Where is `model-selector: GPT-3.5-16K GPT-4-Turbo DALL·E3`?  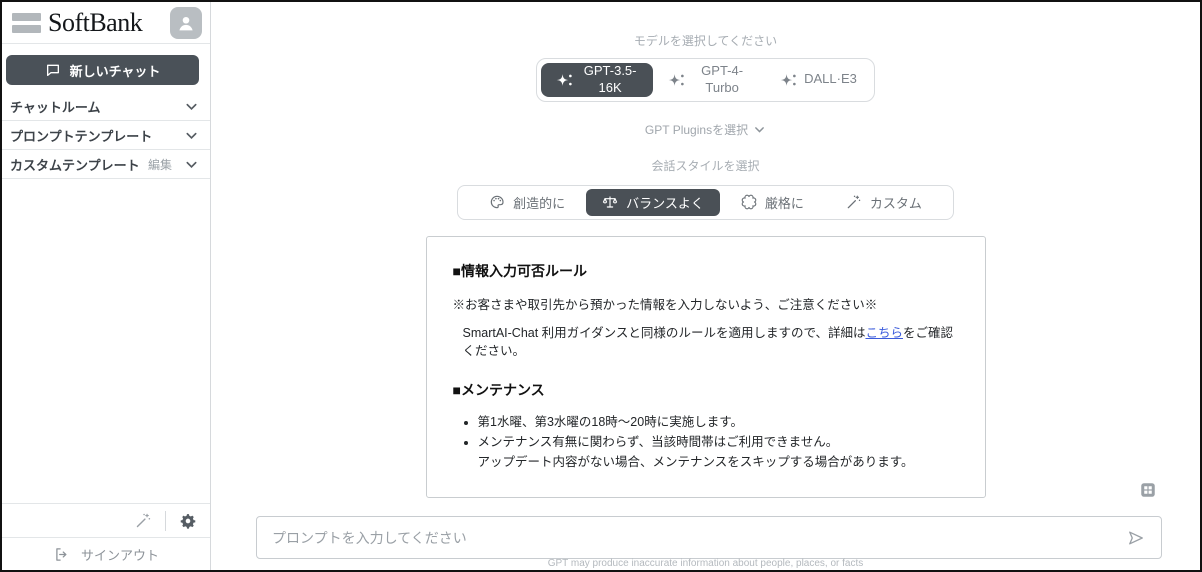
model-selector: GPT-3.5-16K GPT-4-Turbo DALL·E3 is located at coordinates (705, 80).